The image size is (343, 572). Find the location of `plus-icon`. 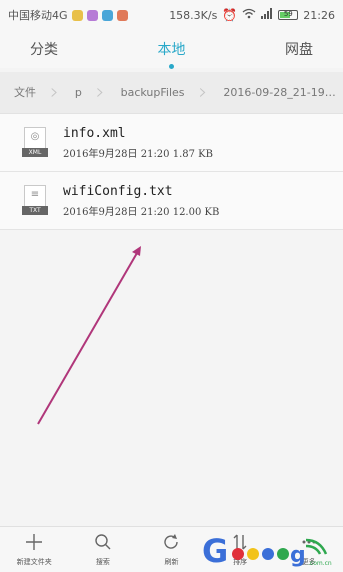

plus-icon is located at coordinates (34, 544).